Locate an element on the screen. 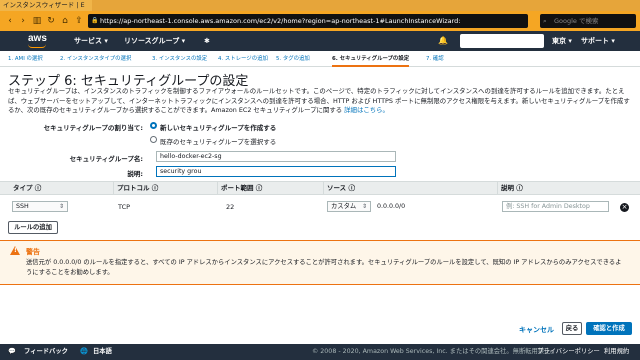 This screenshot has width=640, height=360. assign-label: セキュリティグループの割り当て: is located at coordinates (93, 128).